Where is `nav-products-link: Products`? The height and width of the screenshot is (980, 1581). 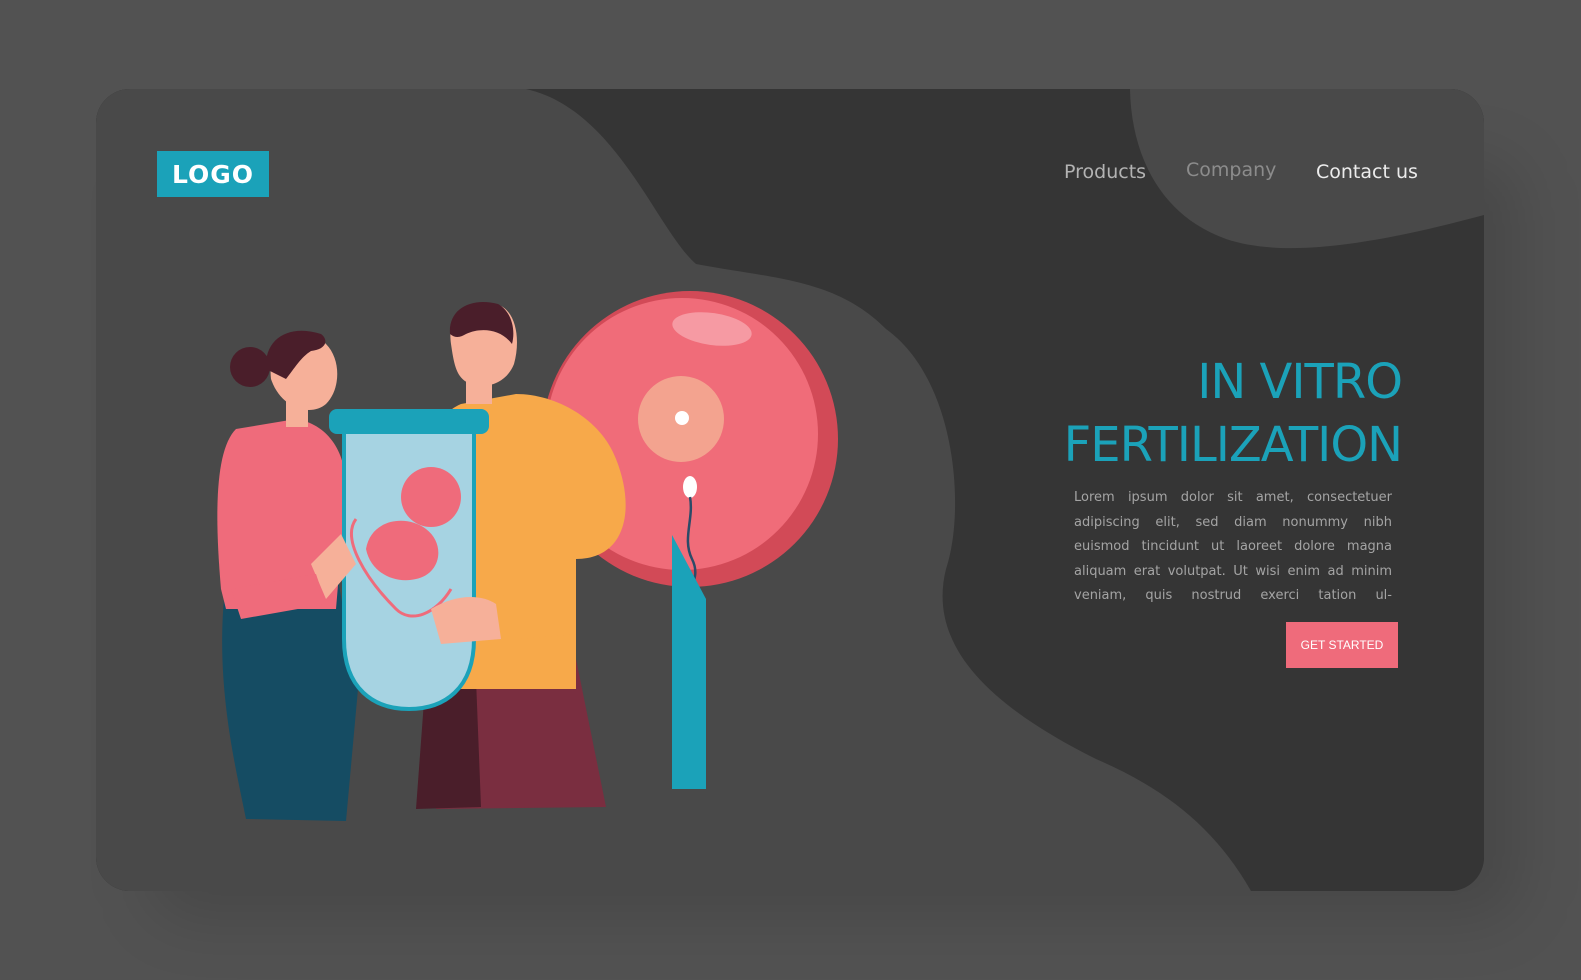 nav-products-link: Products is located at coordinates (1105, 172).